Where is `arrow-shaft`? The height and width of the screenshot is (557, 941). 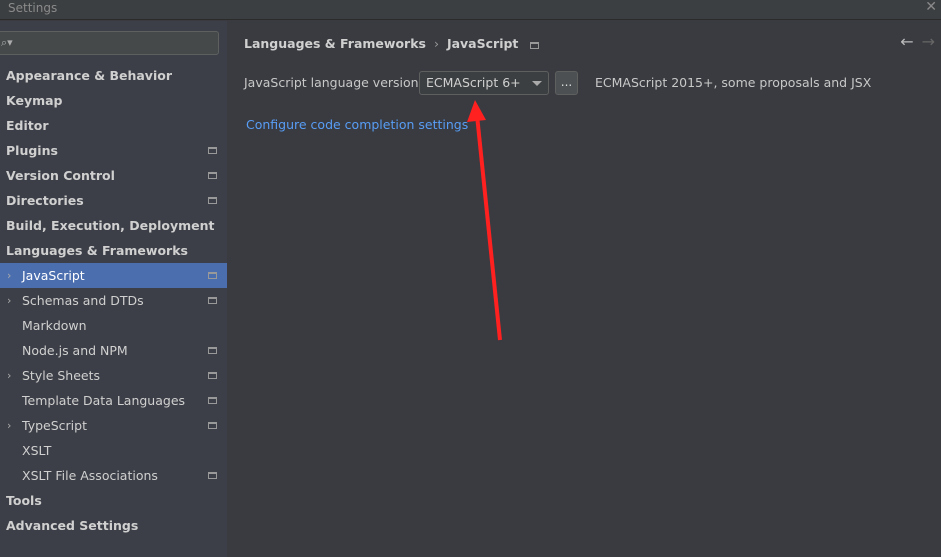 arrow-shaft is located at coordinates (488, 227).